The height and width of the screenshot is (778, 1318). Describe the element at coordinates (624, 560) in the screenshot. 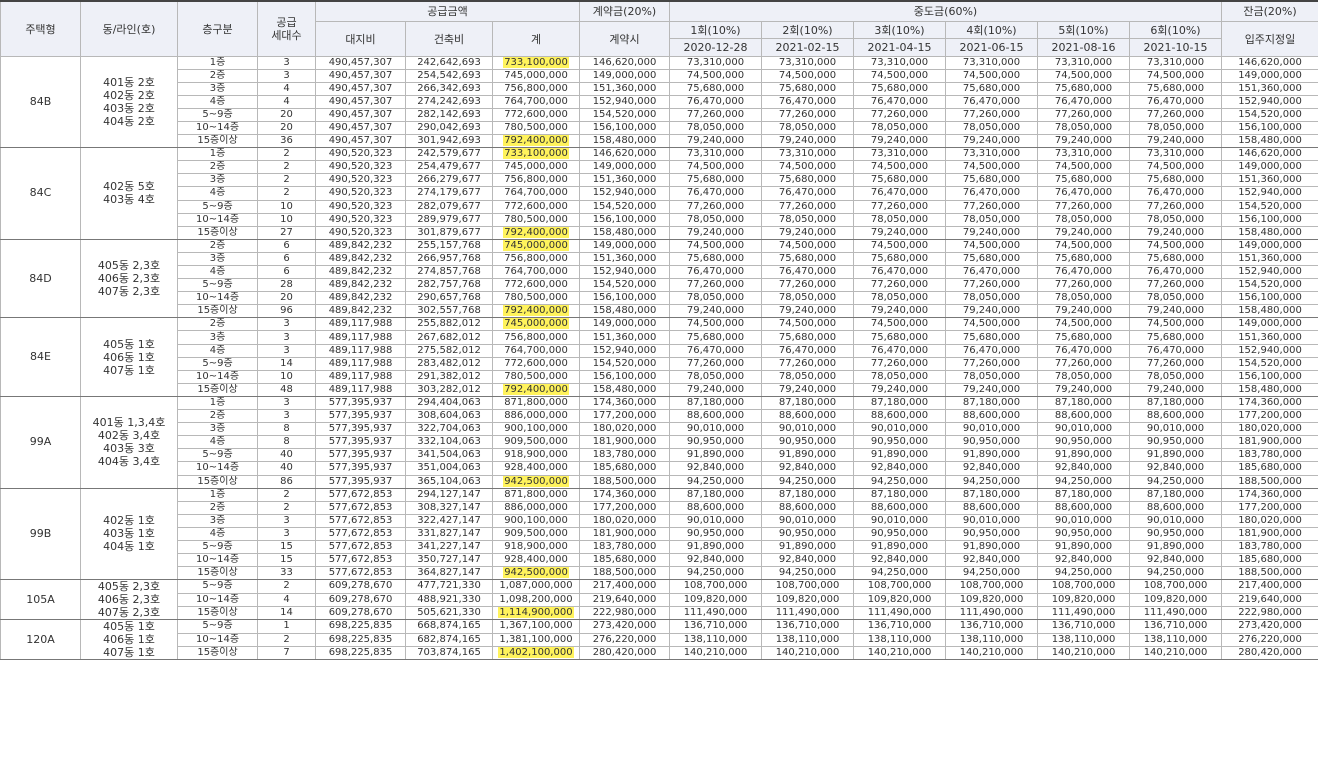

I see `contract-cell: 185,680,000` at that location.